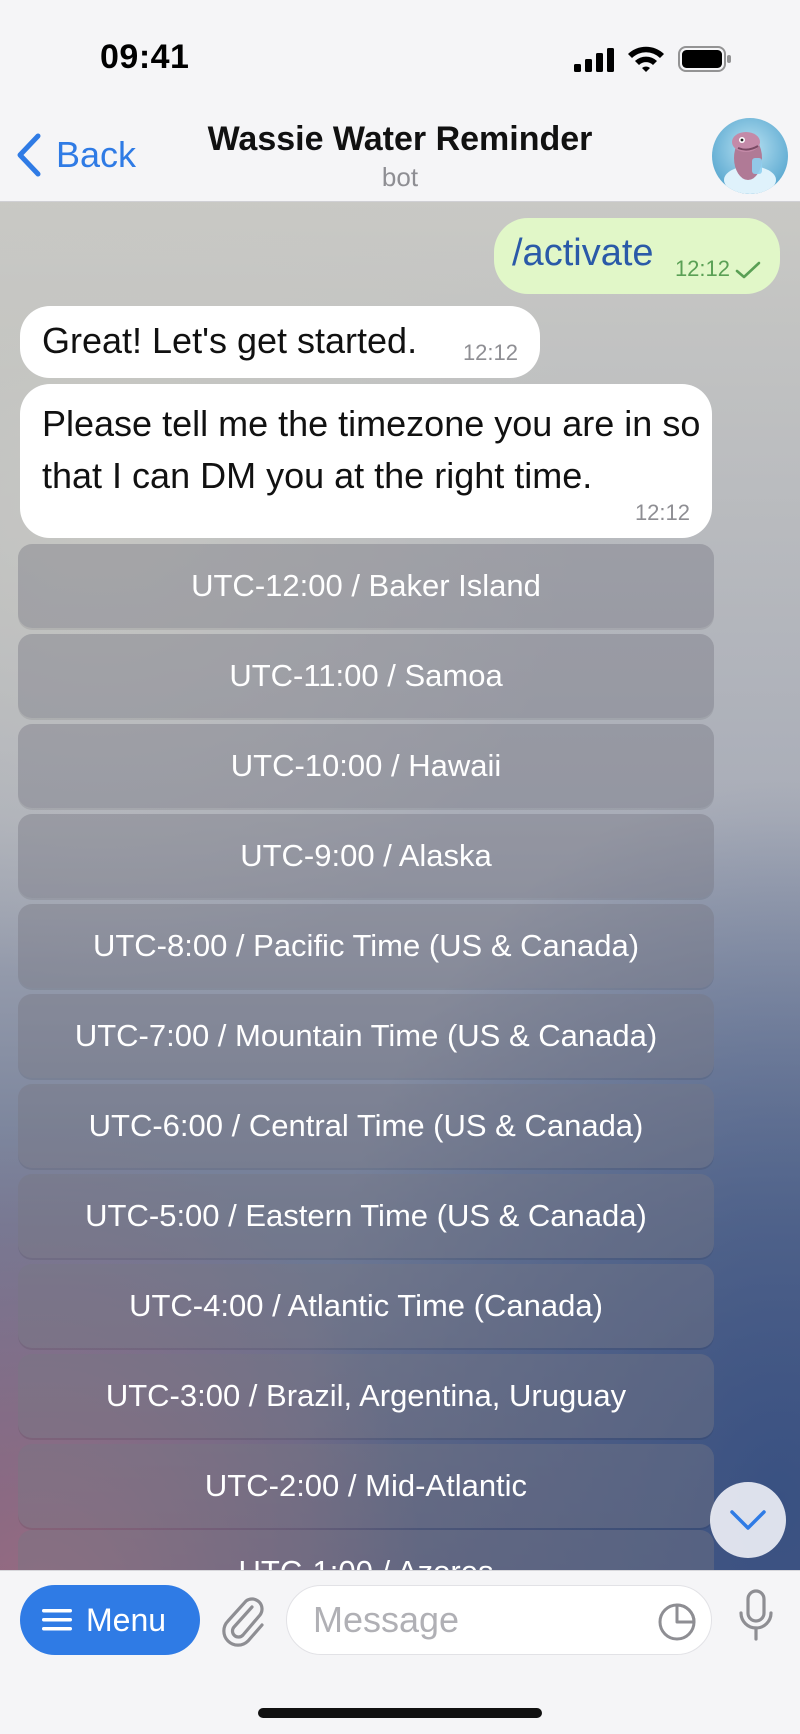 Image resolution: width=800 pixels, height=1734 pixels. What do you see at coordinates (677, 1622) in the screenshot?
I see `sticker-icon` at bounding box center [677, 1622].